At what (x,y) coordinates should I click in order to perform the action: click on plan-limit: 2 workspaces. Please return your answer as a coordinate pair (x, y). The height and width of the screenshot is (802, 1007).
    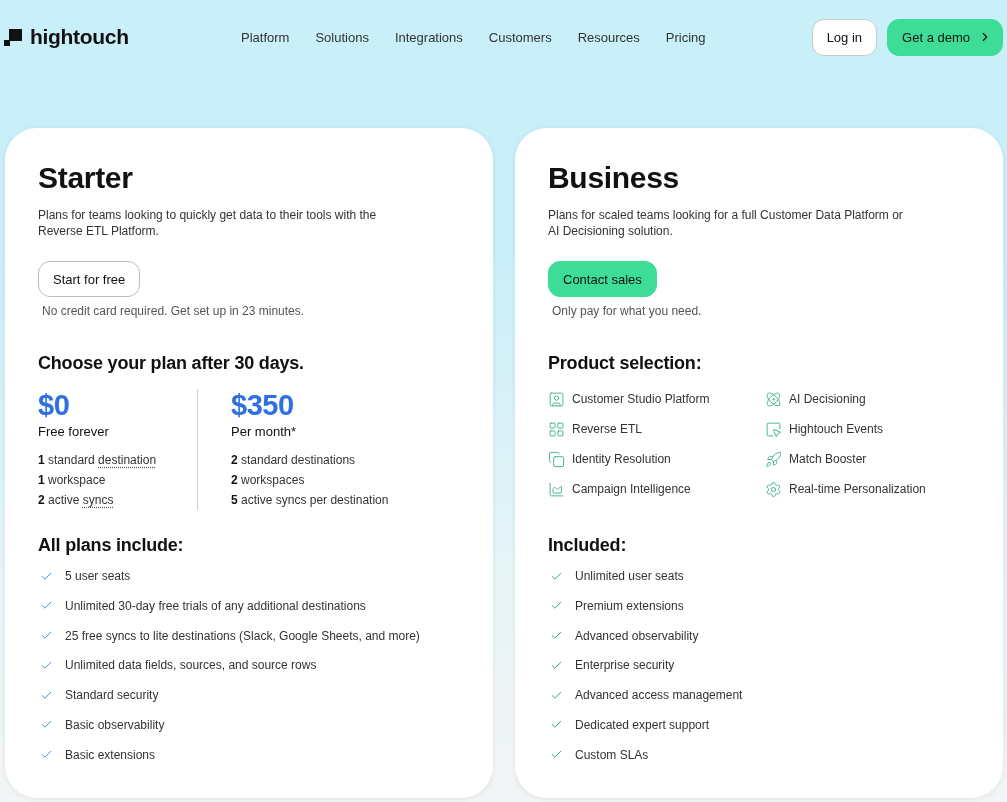
    Looking at the image, I should click on (268, 480).